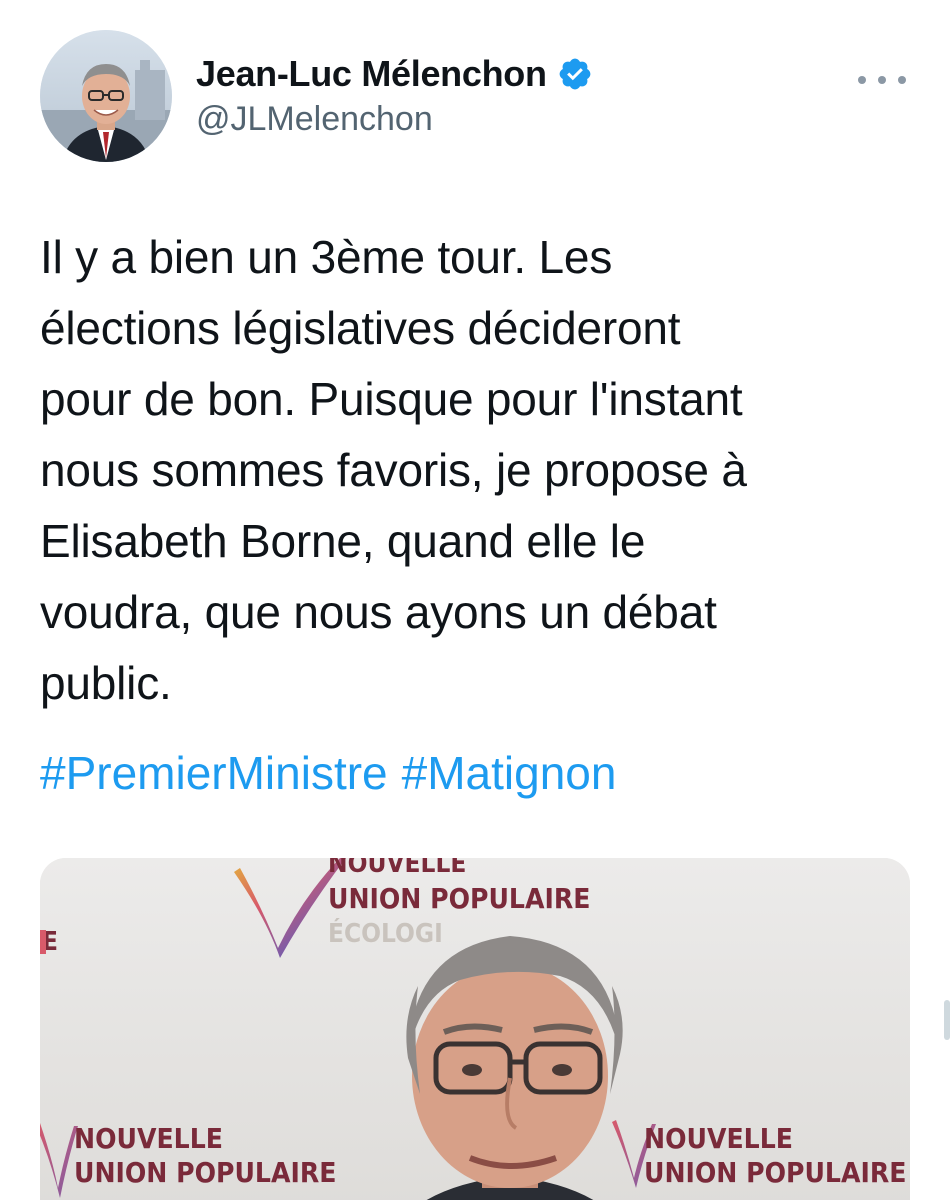 This screenshot has height=1200, width=950. I want to click on hashtags: #PremierMinistre #Matignon, so click(335, 773).